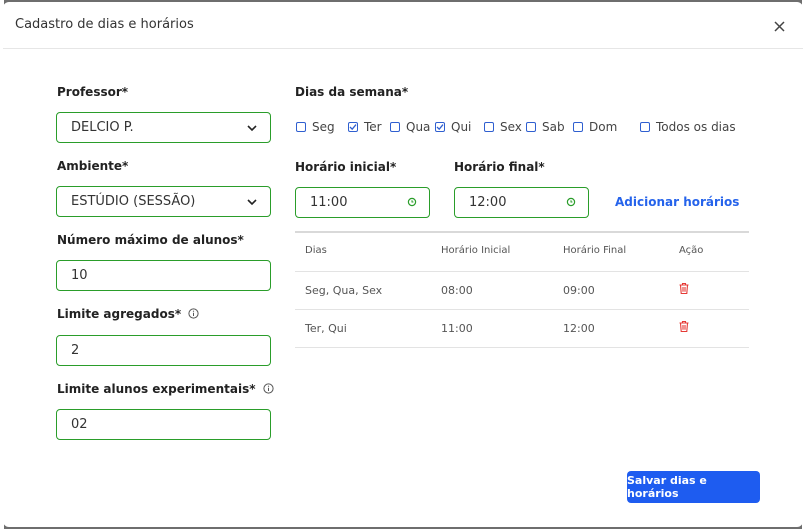 The height and width of the screenshot is (529, 806). Describe the element at coordinates (323, 127) in the screenshot. I see `day-label: Seg` at that location.